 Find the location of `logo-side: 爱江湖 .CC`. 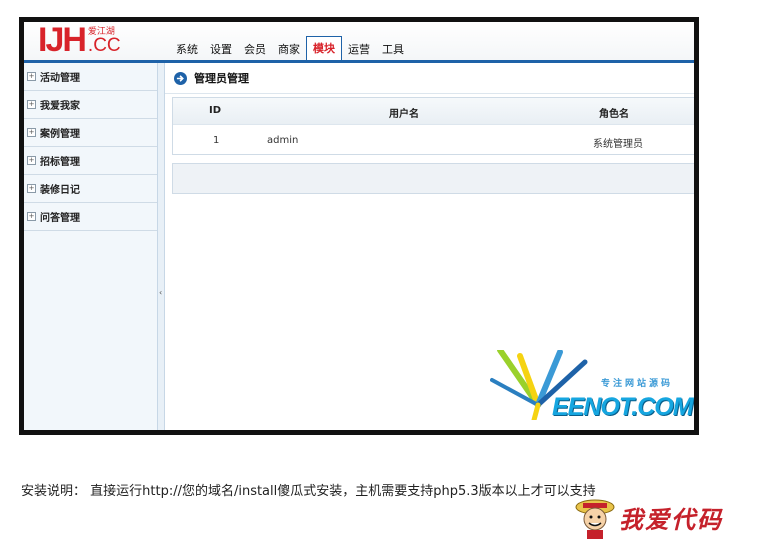

logo-side: 爱江湖 .CC is located at coordinates (104, 41).